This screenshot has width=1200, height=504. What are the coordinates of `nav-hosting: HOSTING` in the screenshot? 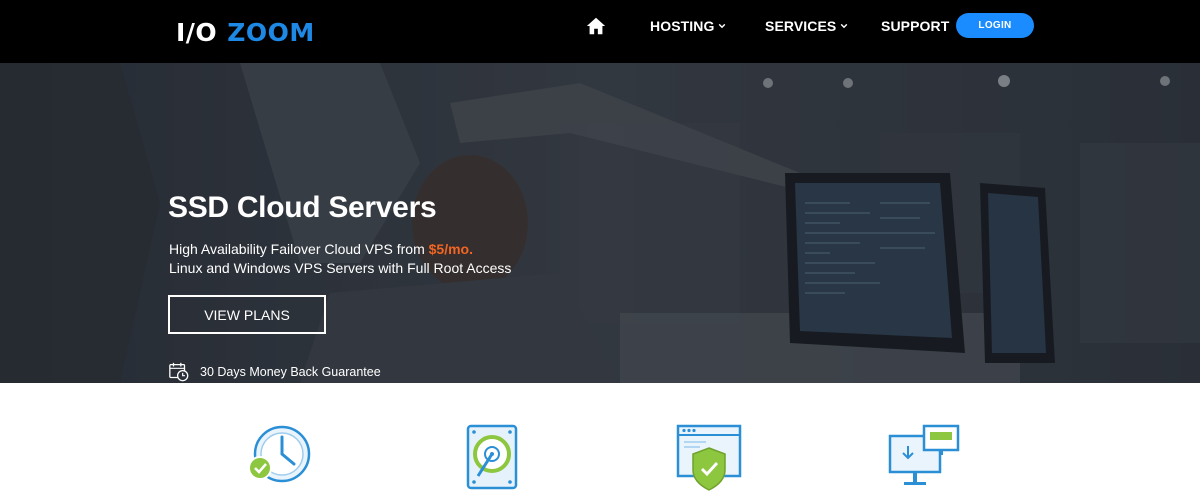 It's located at (688, 26).